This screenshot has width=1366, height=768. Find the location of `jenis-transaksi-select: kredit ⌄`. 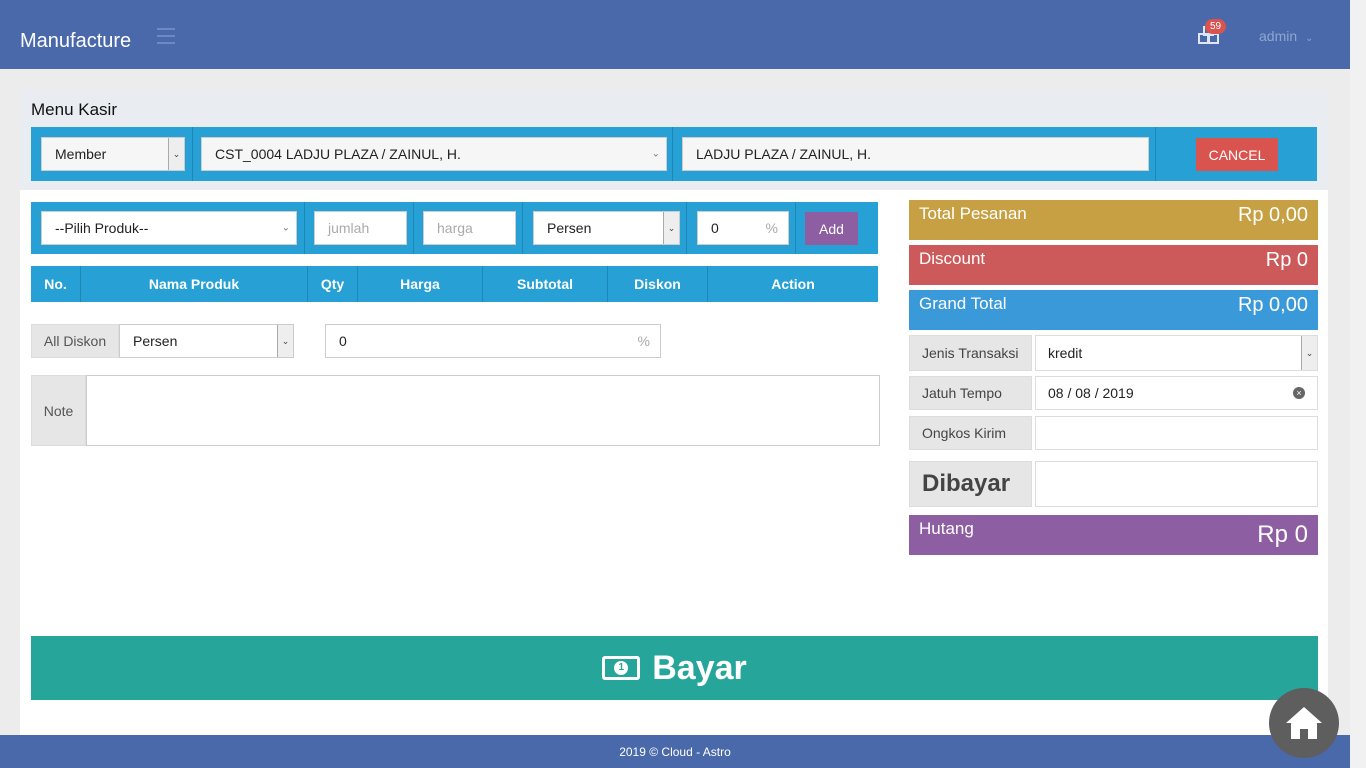

jenis-transaksi-select: kredit ⌄ is located at coordinates (1176, 353).